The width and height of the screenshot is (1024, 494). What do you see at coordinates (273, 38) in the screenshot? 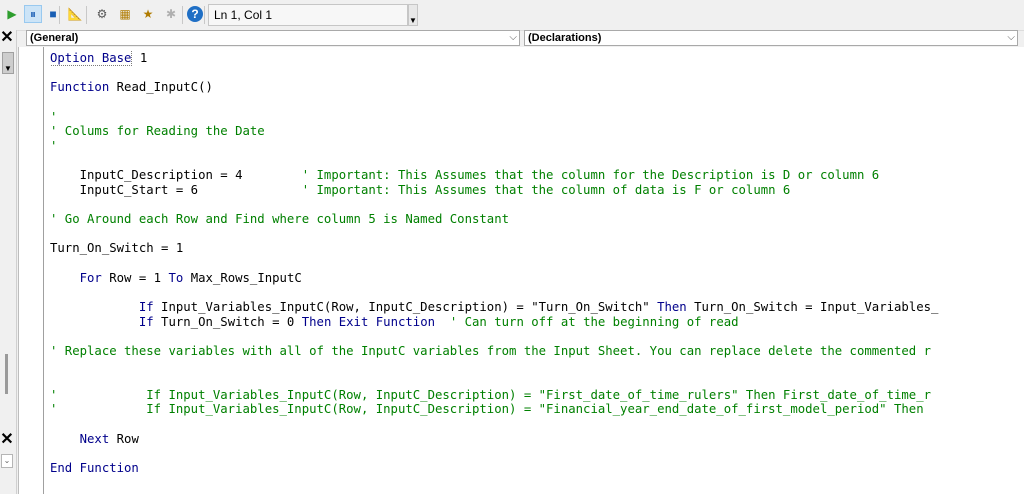
I see `object-combo: (General) ⌵` at bounding box center [273, 38].